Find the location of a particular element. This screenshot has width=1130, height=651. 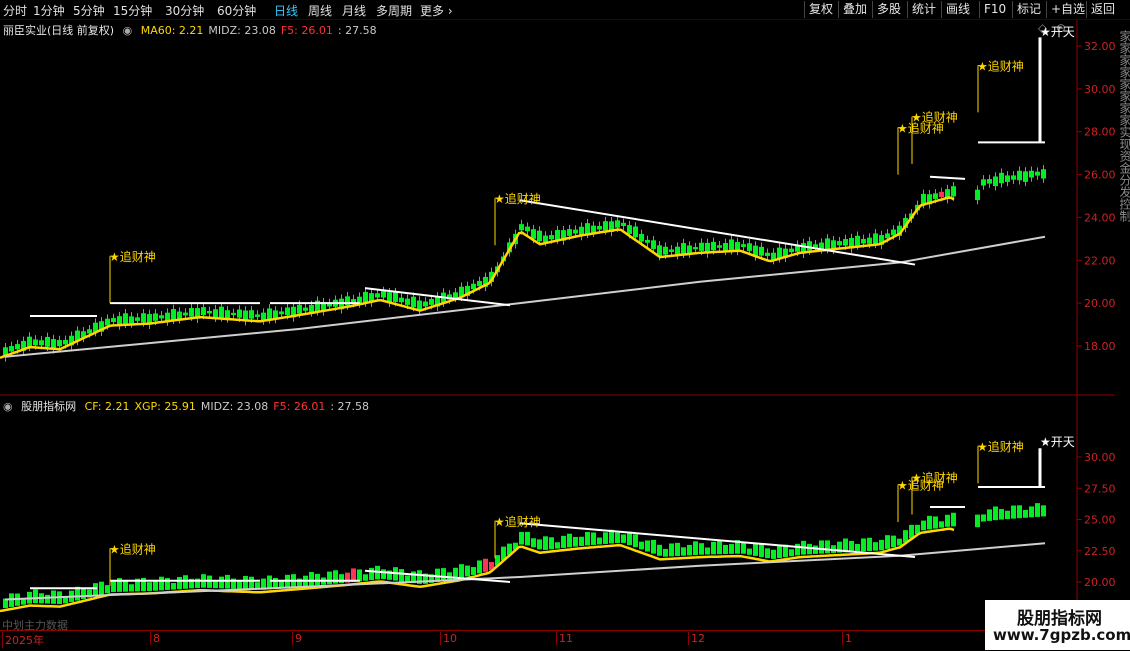

x-axis-label: 1 is located at coordinates (847, 638).